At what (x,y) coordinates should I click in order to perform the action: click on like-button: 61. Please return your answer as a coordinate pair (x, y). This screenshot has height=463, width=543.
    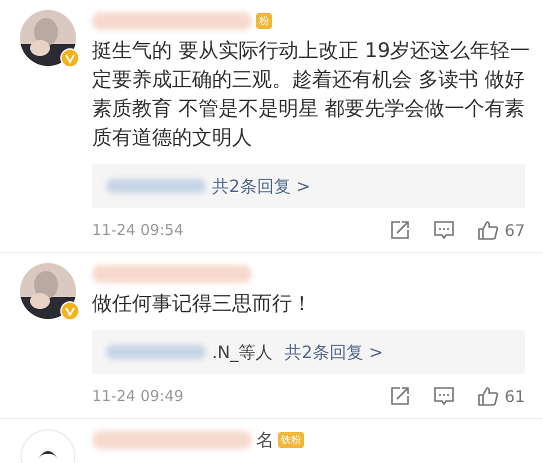
    Looking at the image, I should click on (500, 396).